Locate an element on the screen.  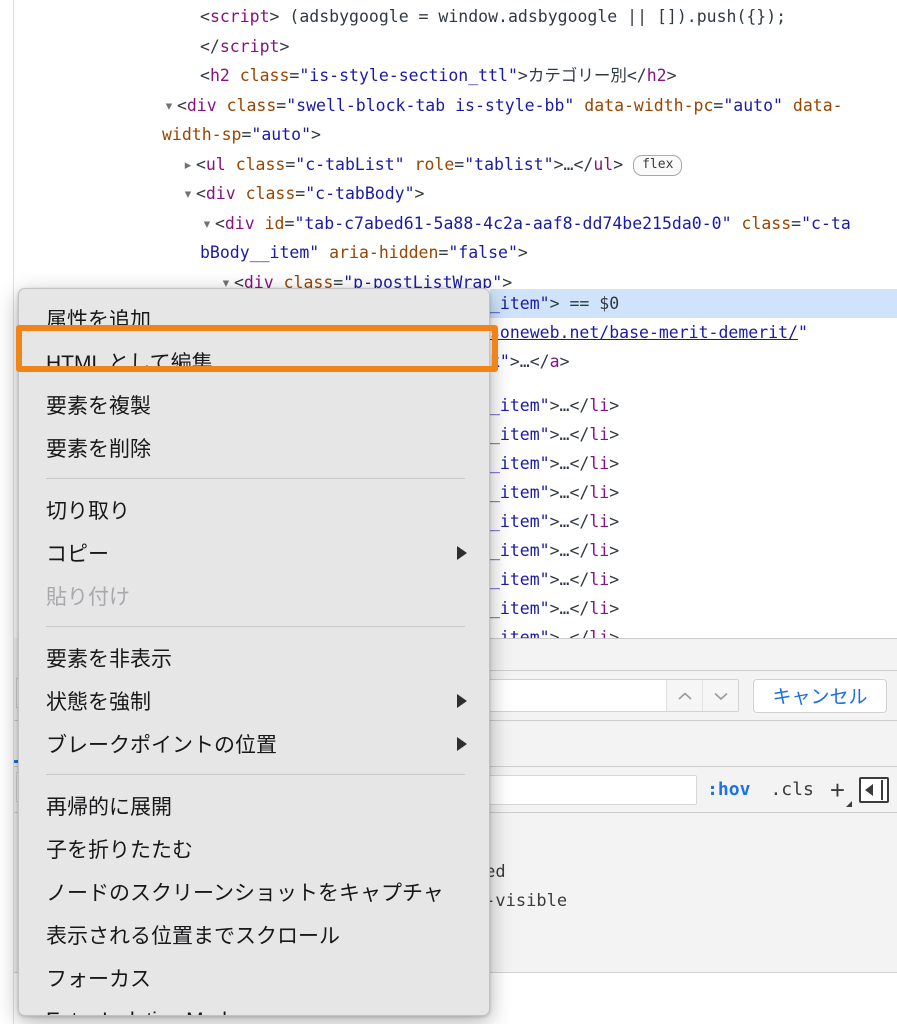
context-menu-item: ノードのスクリーンショットをキャプチャ is located at coordinates (254, 891).